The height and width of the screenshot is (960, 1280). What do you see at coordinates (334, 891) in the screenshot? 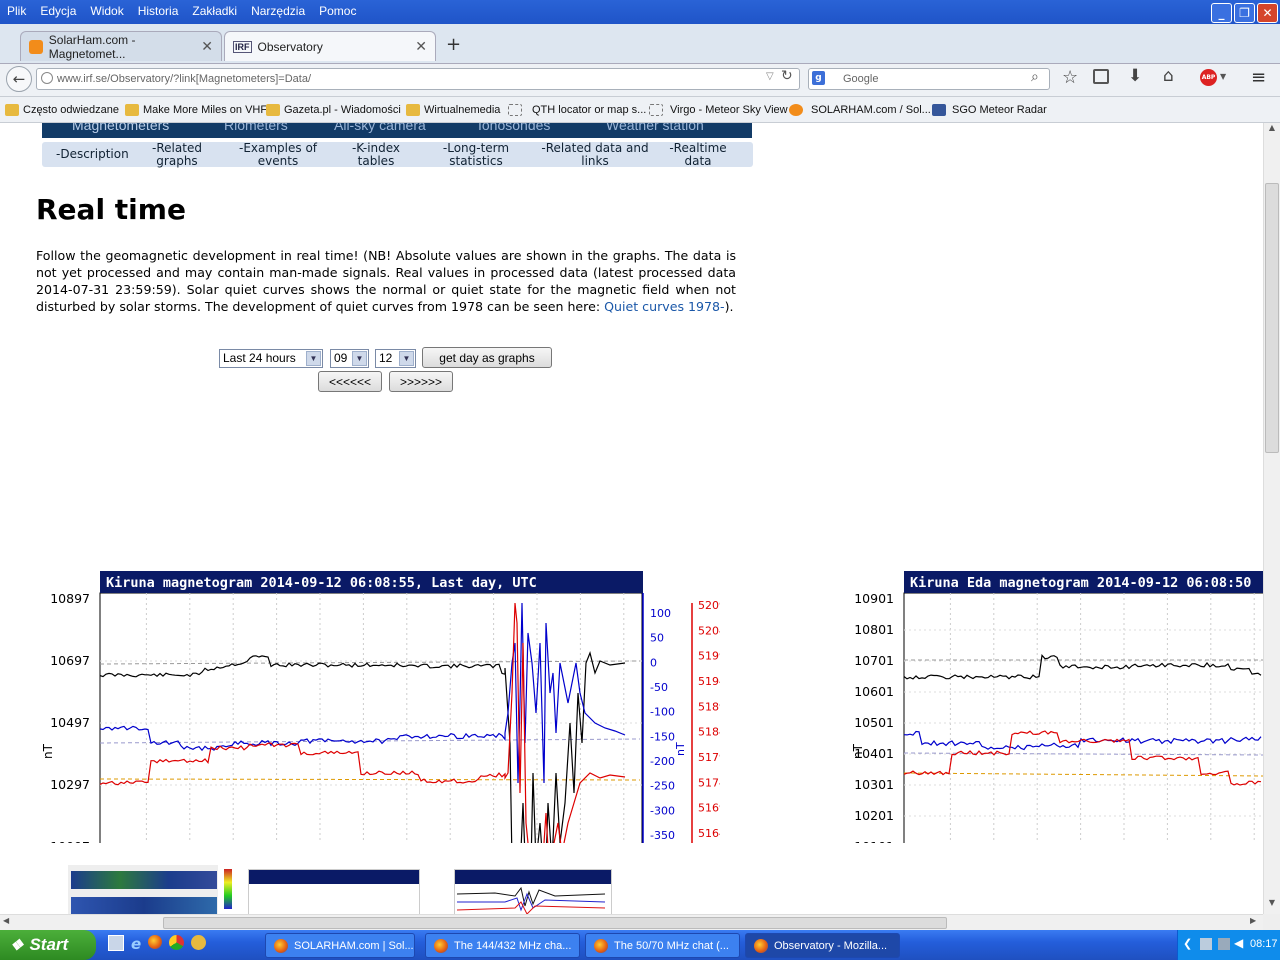
I see `magnetogram-thumbnail` at bounding box center [334, 891].